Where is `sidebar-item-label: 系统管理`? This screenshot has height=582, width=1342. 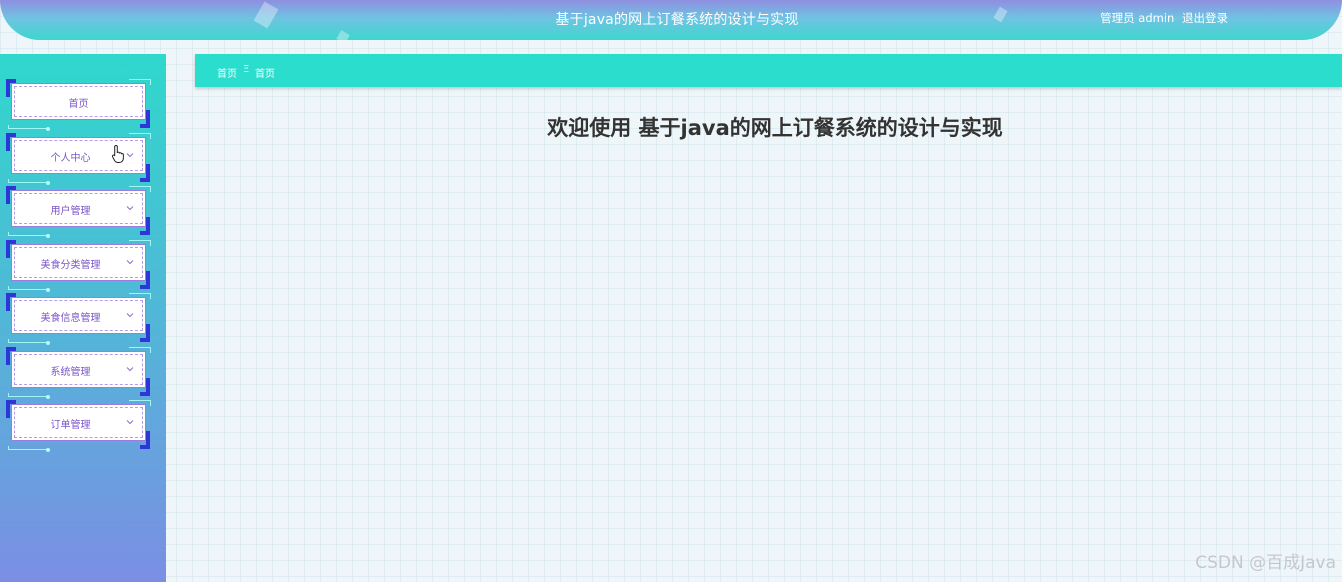
sidebar-item-label: 系统管理 is located at coordinates (70, 372).